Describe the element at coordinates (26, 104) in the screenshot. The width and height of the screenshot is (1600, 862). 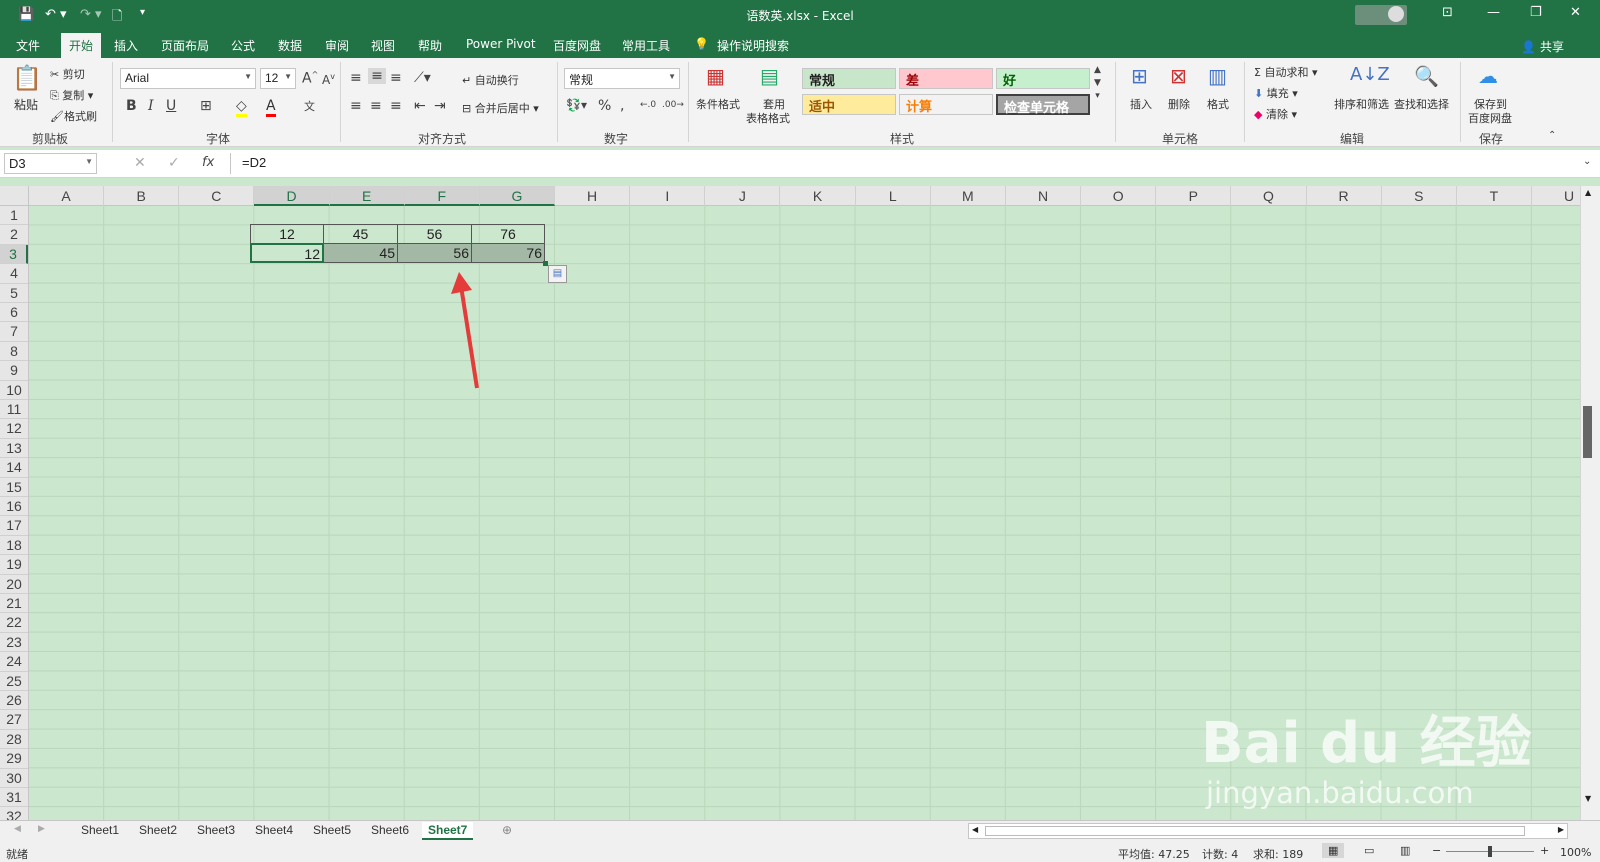
I see `paste-button: 粘贴` at that location.